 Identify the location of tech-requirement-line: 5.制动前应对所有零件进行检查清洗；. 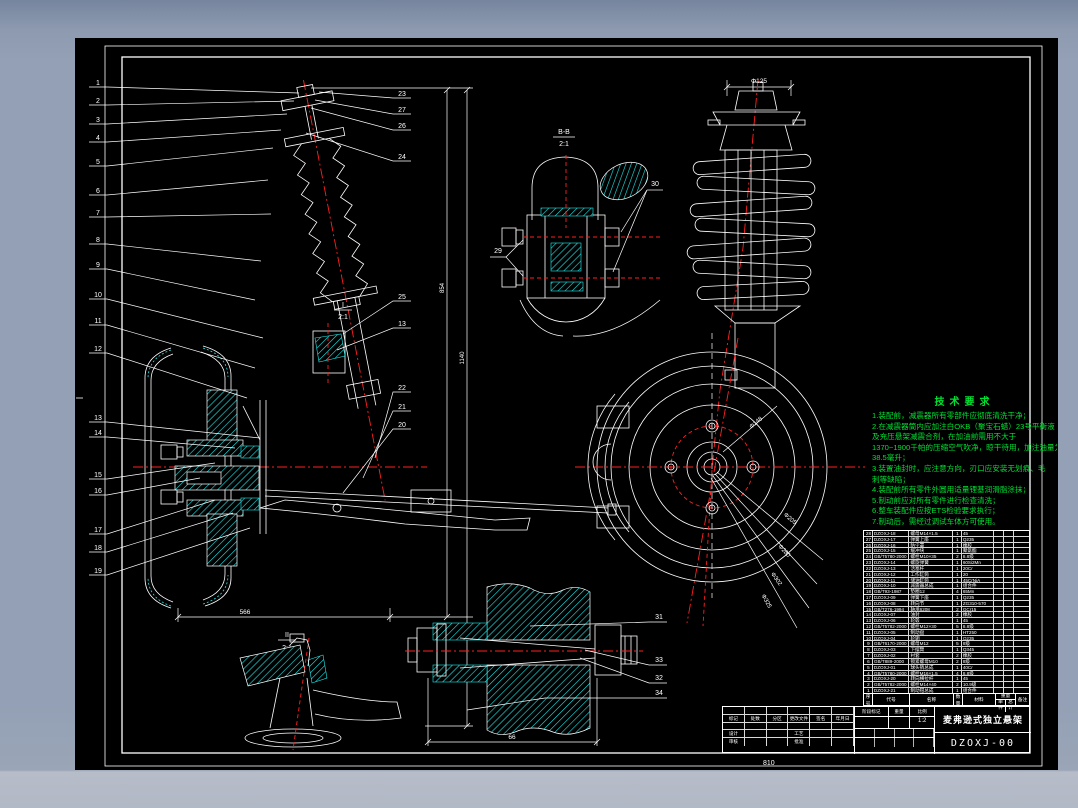
(936, 500).